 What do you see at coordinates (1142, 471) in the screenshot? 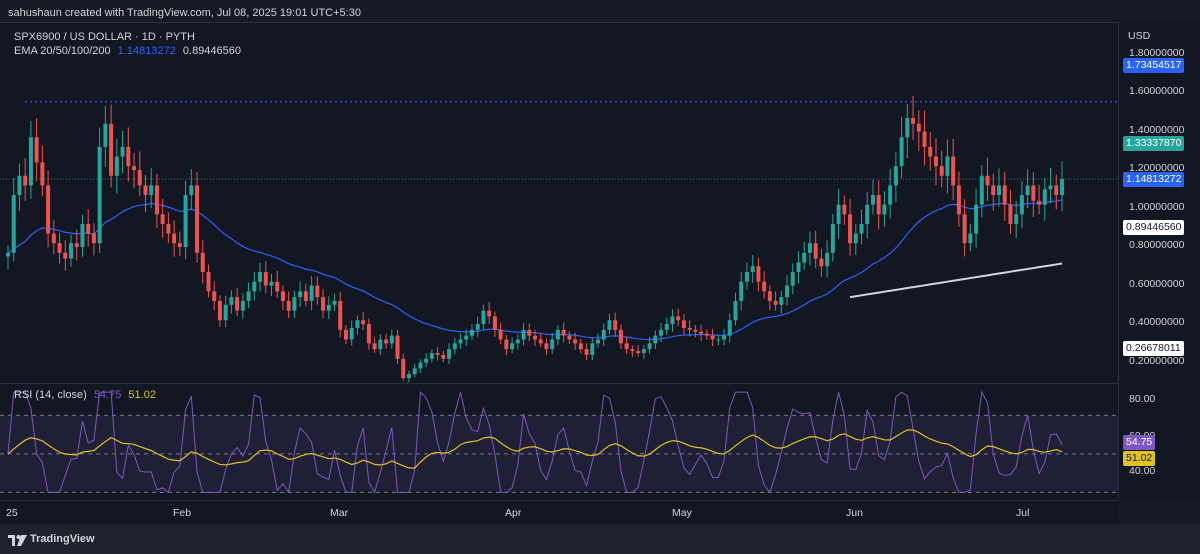
I see `rsi-axis-label: 40.00` at bounding box center [1142, 471].